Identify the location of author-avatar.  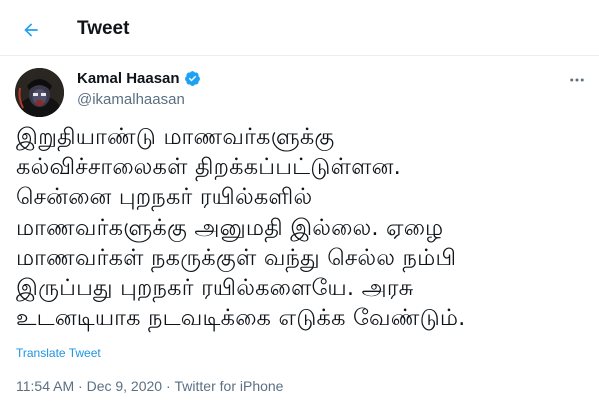
(39, 92).